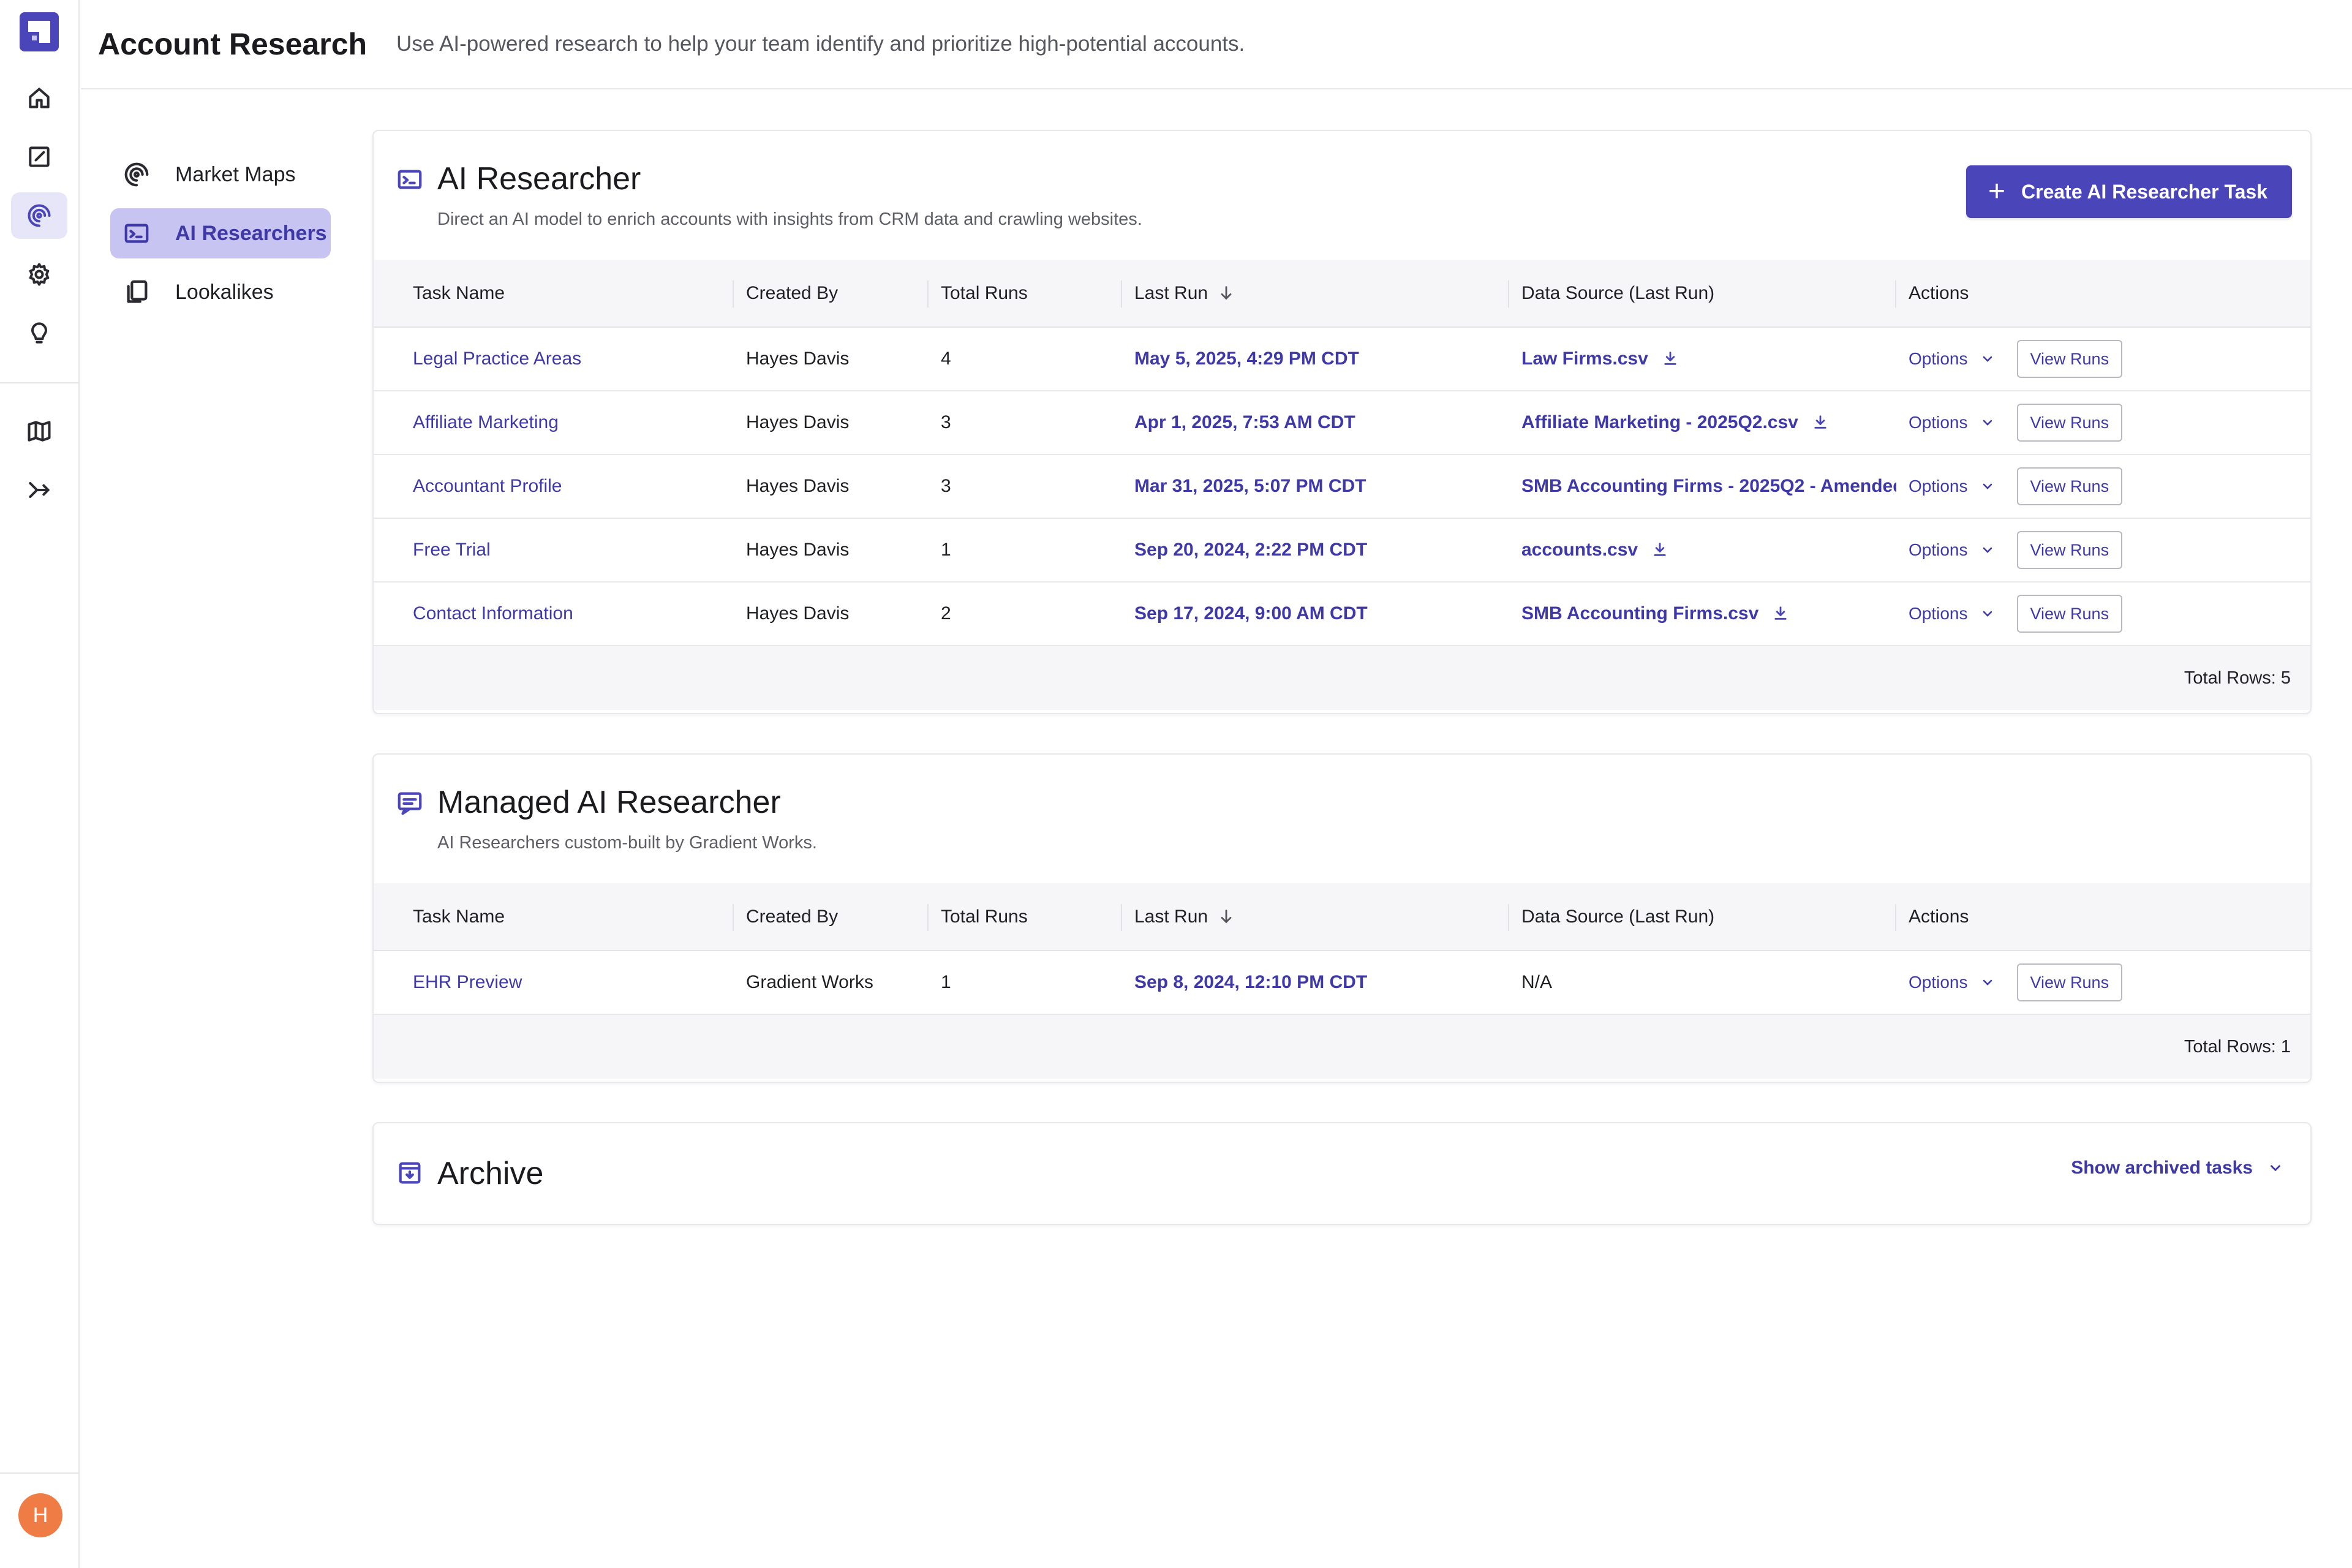 Image resolution: width=2352 pixels, height=1568 pixels. I want to click on create-task-button: + Create AI Researcher Task, so click(2129, 192).